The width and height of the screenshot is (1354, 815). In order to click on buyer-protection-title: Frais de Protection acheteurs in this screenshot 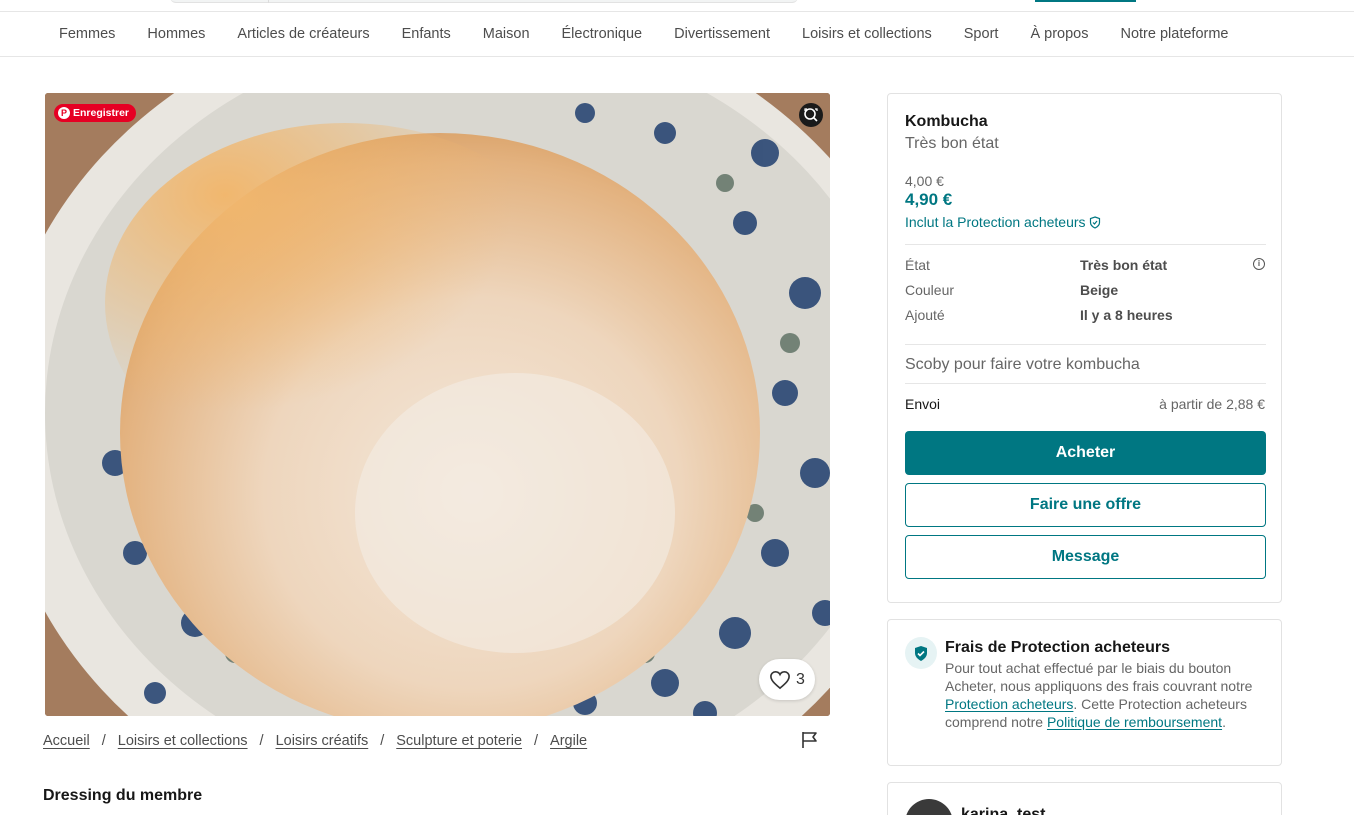, I will do `click(1057, 647)`.